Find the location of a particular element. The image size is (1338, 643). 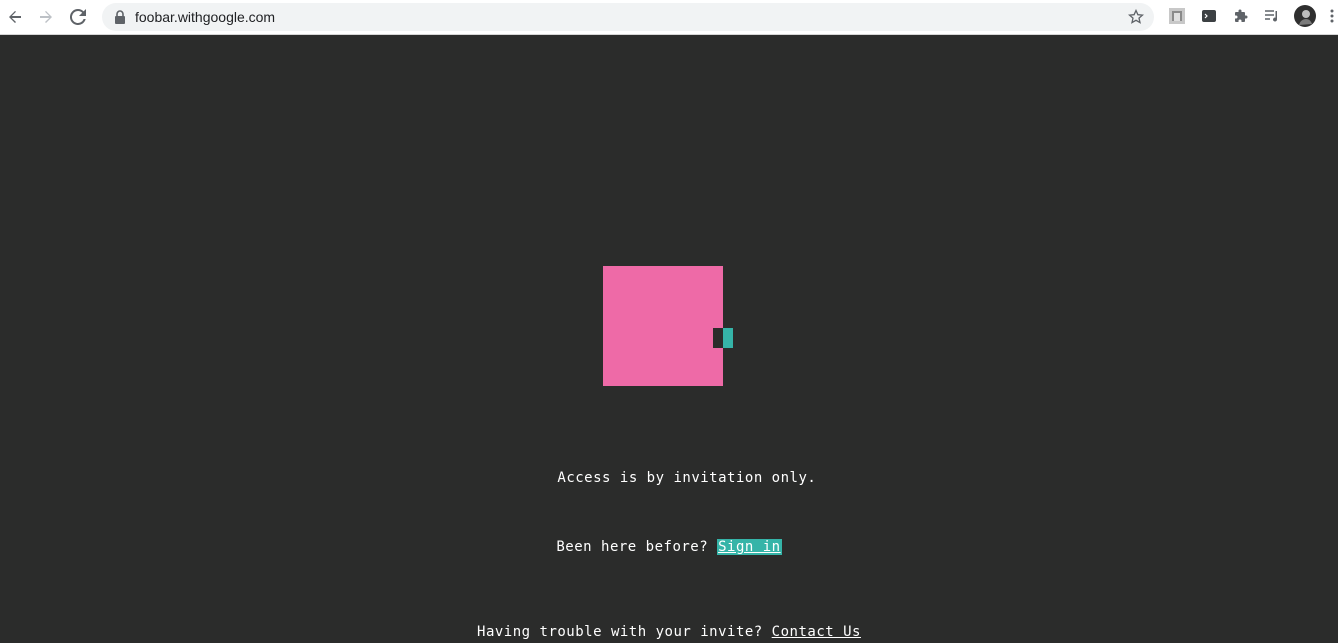

menu-icon is located at coordinates (1332, 16).